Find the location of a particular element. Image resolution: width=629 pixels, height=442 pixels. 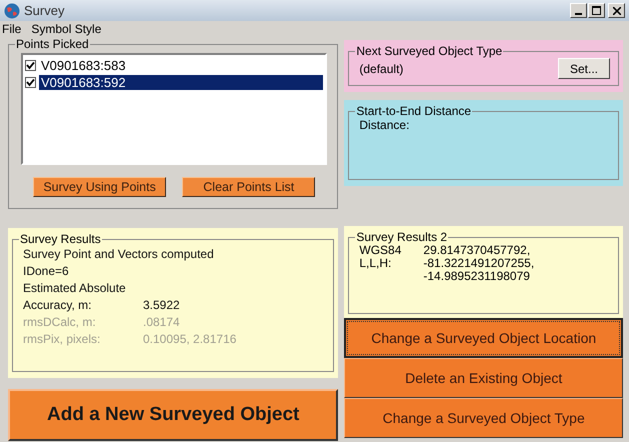

group-title: Points Picked is located at coordinates (52, 44).